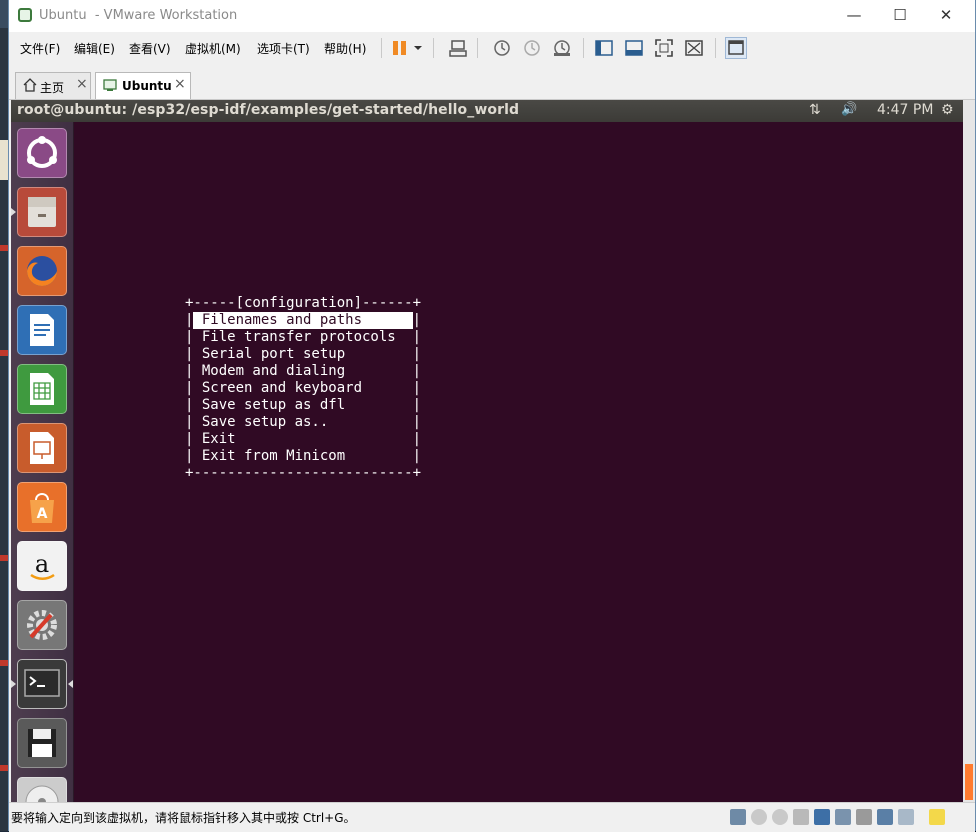  What do you see at coordinates (562, 48) in the screenshot?
I see `snapshot-manager-icon` at bounding box center [562, 48].